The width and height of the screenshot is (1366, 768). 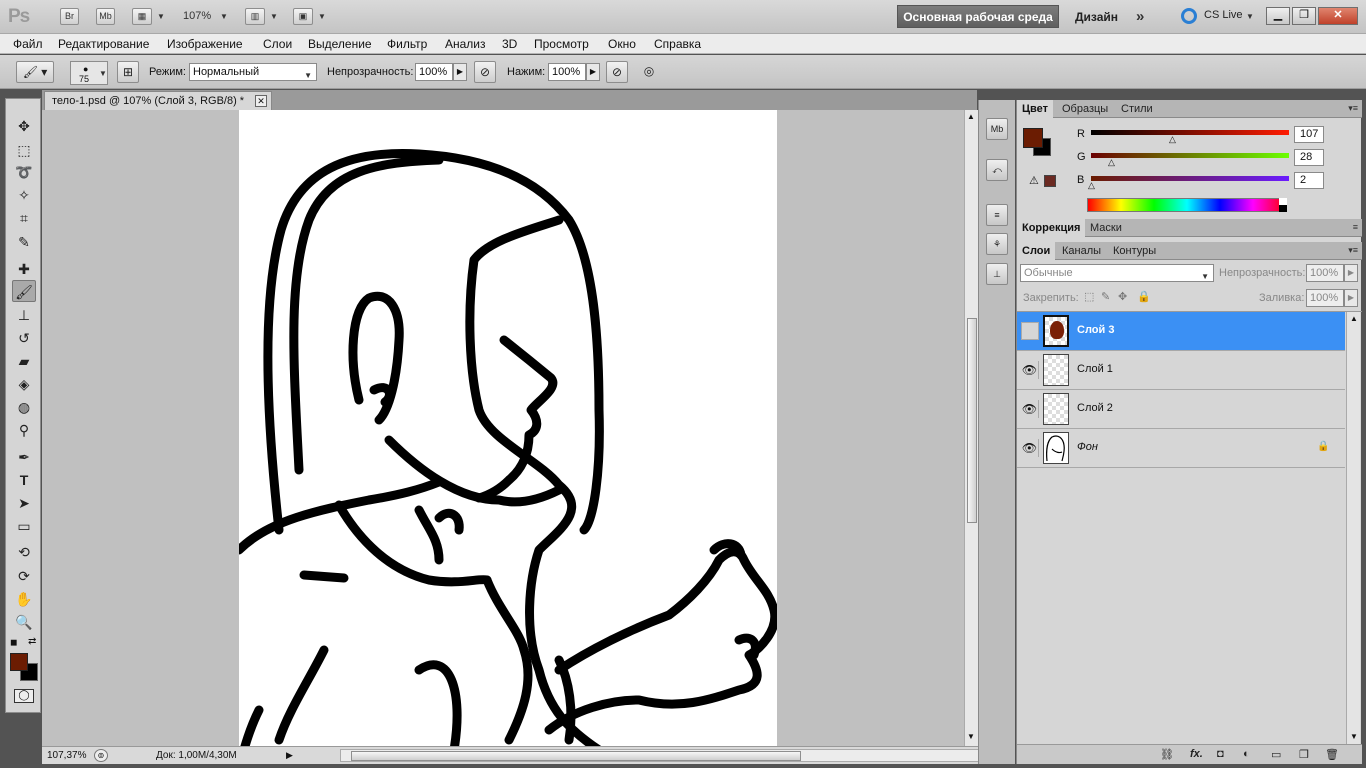 I want to click on workspace-essentials-button: Основная рабочая среда, so click(x=978, y=16).